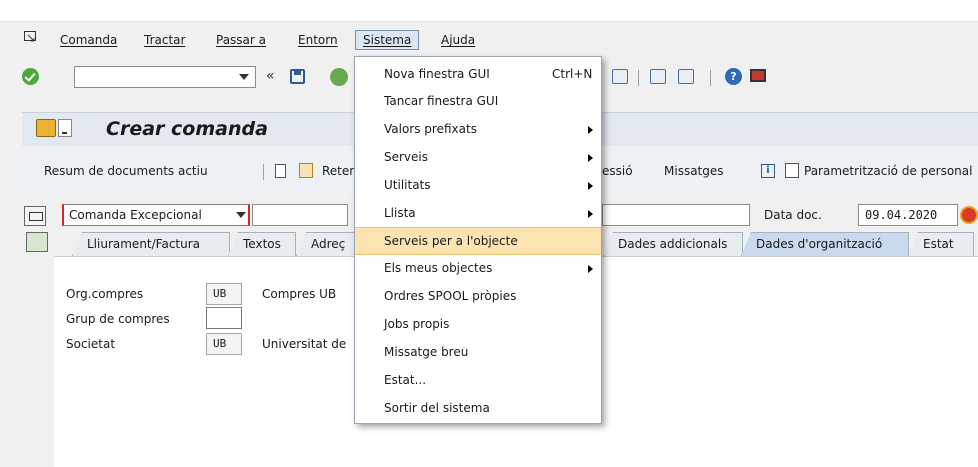  What do you see at coordinates (417, 324) in the screenshot?
I see `menu-item-label: Jobs propis` at bounding box center [417, 324].